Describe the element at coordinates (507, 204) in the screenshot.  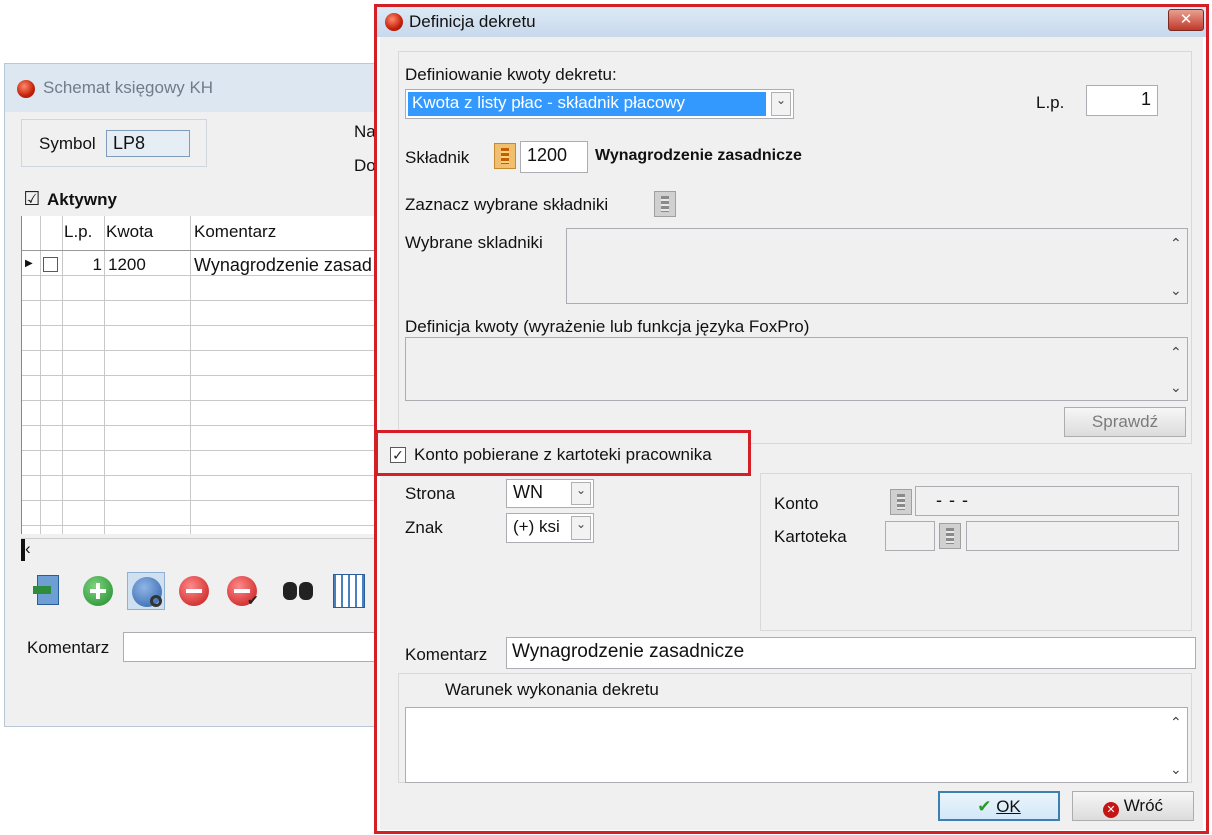
I see `zaznacz-label: Zaznacz wybrane składniki` at that location.